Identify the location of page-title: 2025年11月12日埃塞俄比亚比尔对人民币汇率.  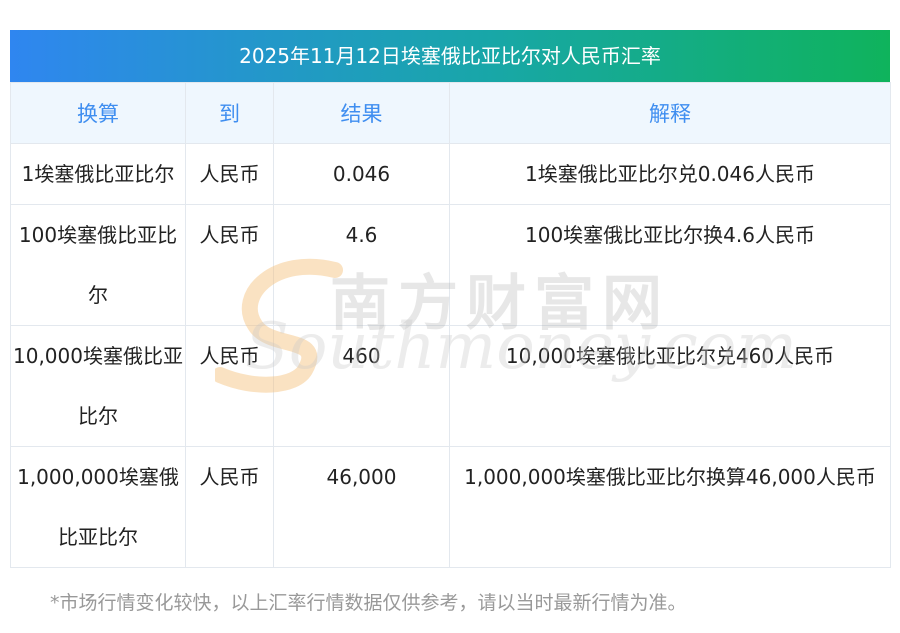
(450, 56).